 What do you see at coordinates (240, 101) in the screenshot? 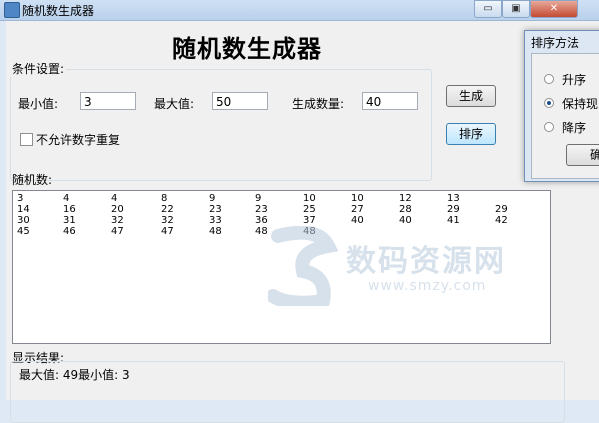
I see `max-input: 50` at bounding box center [240, 101].